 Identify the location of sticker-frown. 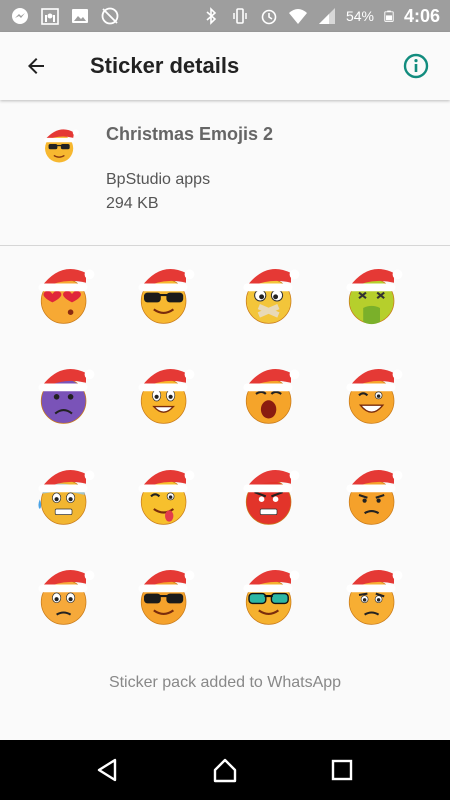
(373, 495).